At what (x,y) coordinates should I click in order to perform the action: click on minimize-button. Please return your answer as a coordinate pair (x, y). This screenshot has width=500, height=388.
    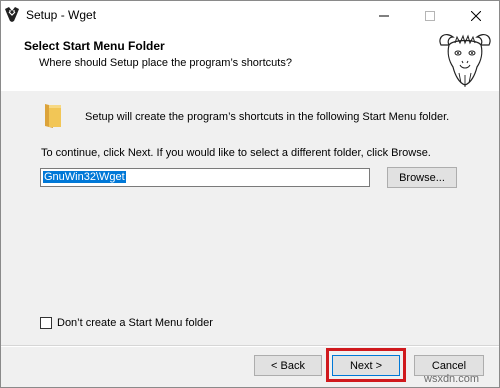
    Looking at the image, I should click on (384, 15).